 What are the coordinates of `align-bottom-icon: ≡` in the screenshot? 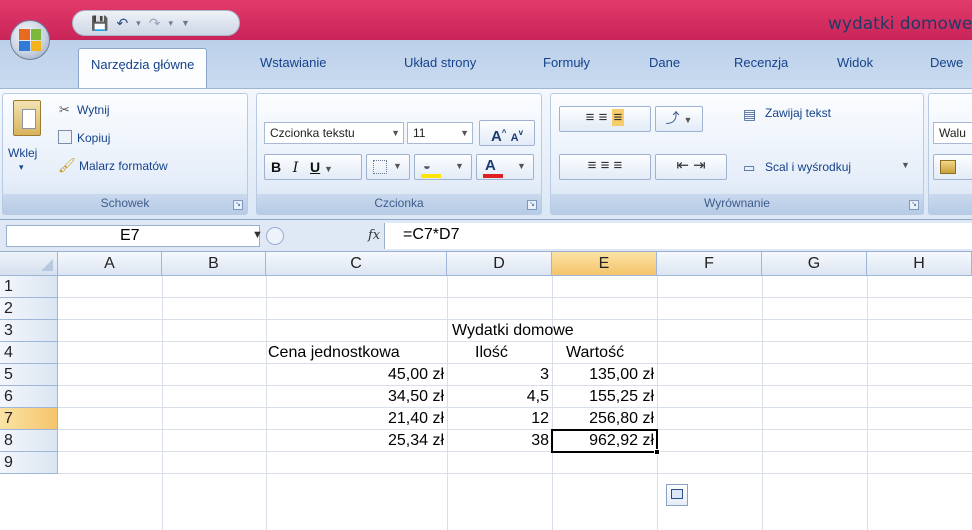 It's located at (618, 117).